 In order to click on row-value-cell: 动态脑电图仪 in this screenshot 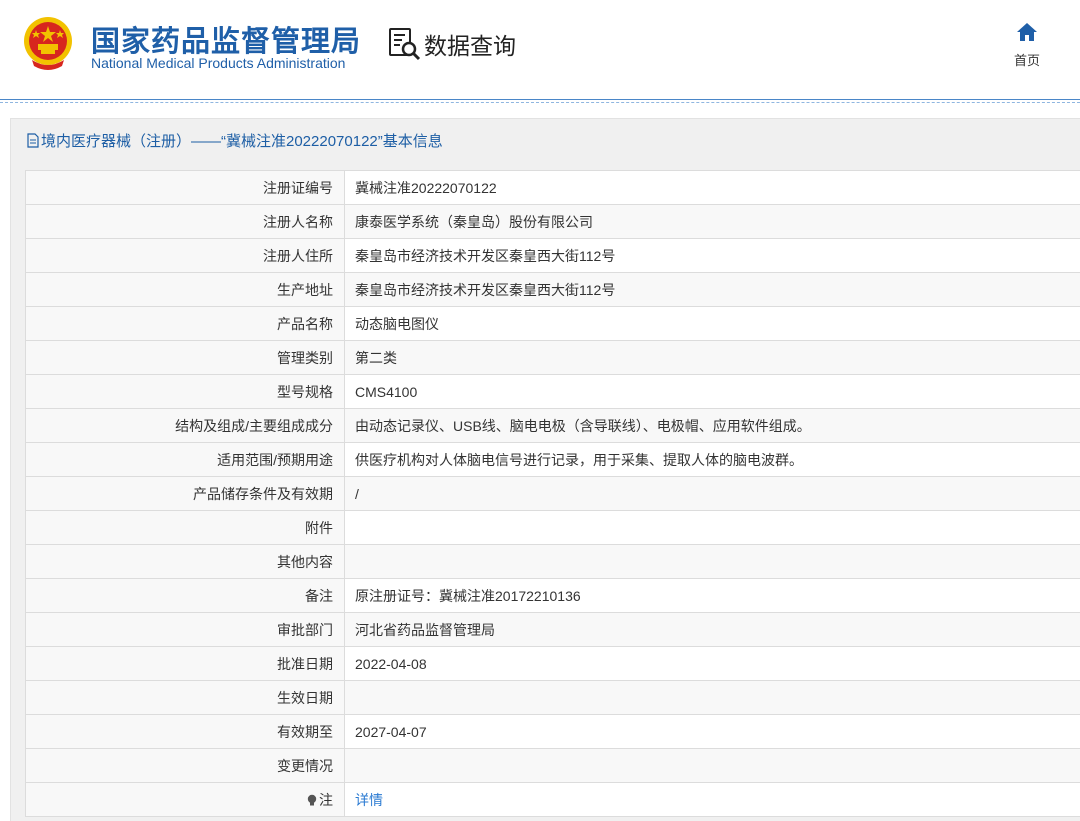, I will do `click(712, 323)`.